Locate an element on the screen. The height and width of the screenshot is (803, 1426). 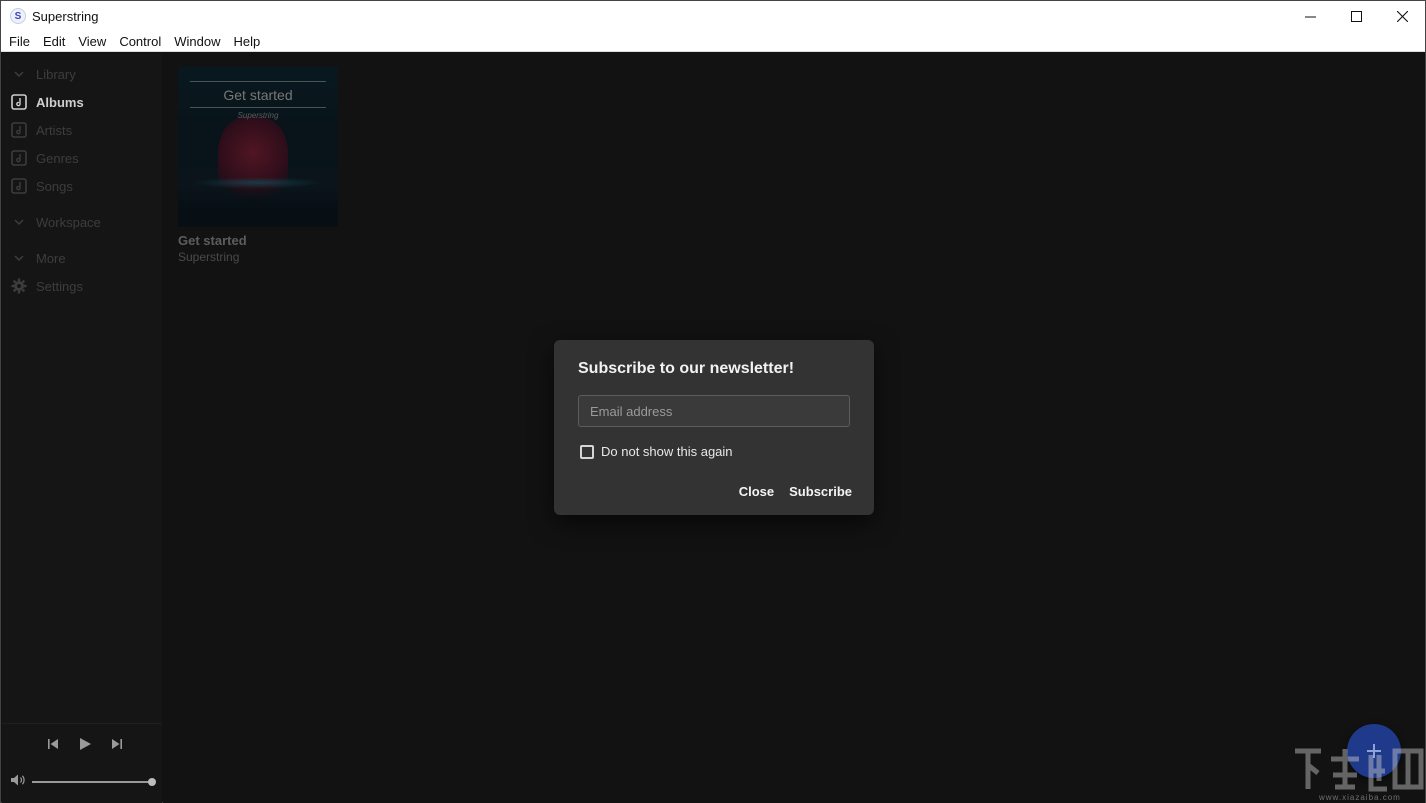
do-not-show-row: Do not show this again is located at coordinates (656, 451).